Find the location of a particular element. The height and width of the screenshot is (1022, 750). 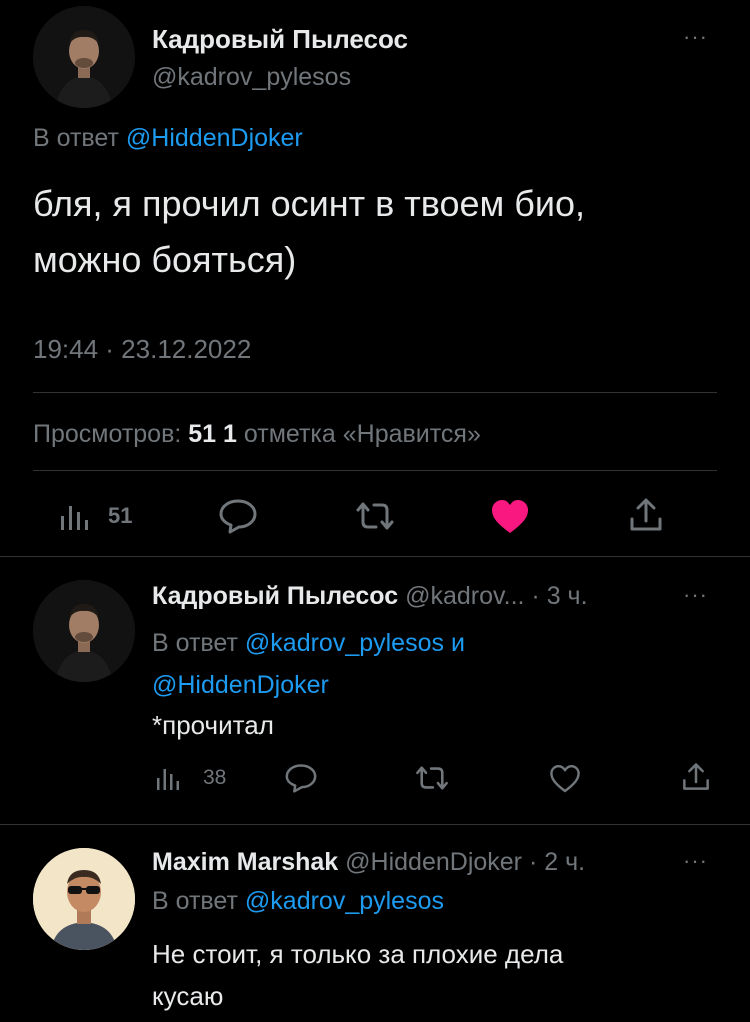

views-button: 51 is located at coordinates (95, 516).